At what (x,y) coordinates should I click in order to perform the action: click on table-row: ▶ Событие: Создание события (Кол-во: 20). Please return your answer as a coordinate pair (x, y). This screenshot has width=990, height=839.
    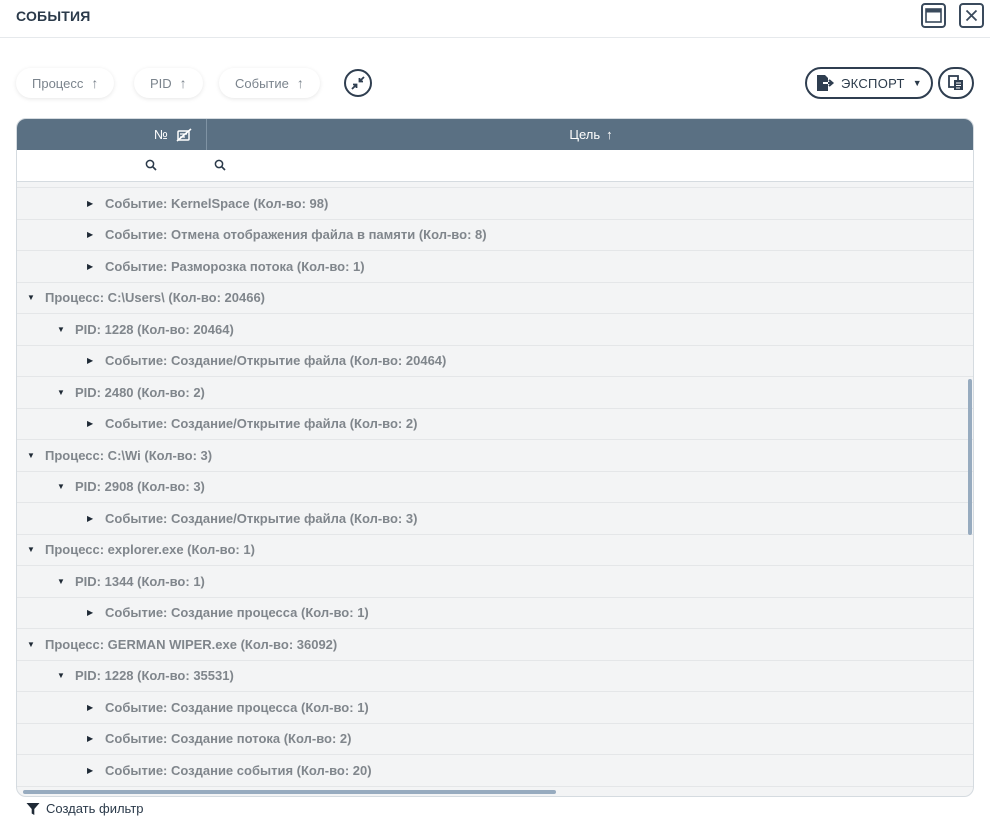
    Looking at the image, I should click on (495, 771).